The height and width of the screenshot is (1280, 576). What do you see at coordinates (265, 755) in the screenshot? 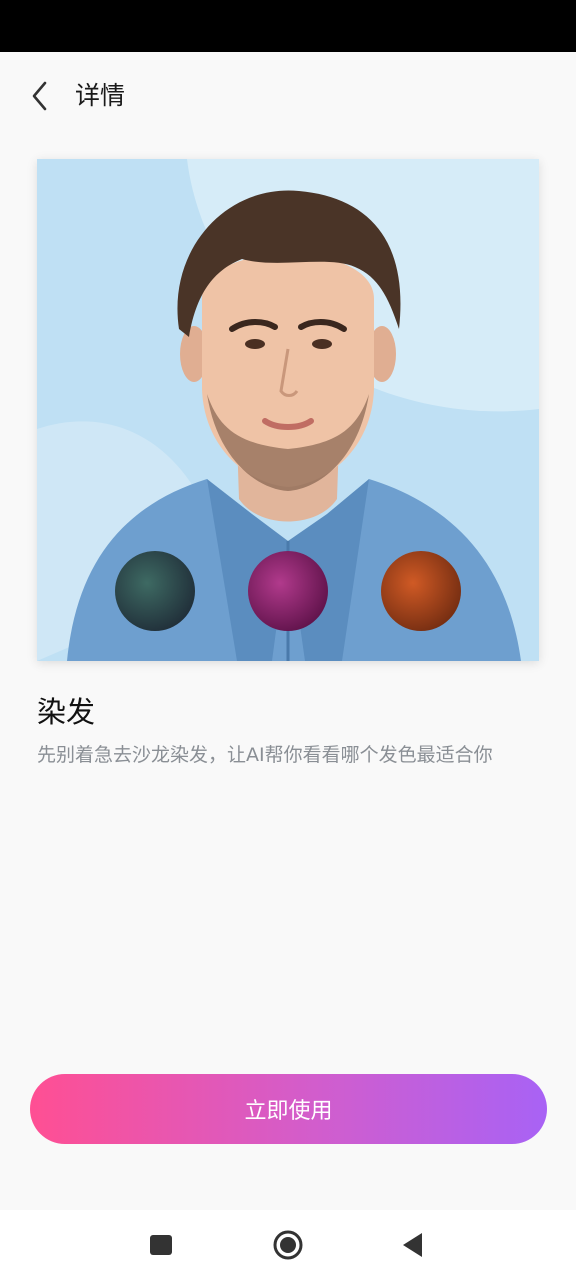
I see `feature-description: 先别着急去沙龙染发，让AI帮你看看哪个发色最适合你` at bounding box center [265, 755].